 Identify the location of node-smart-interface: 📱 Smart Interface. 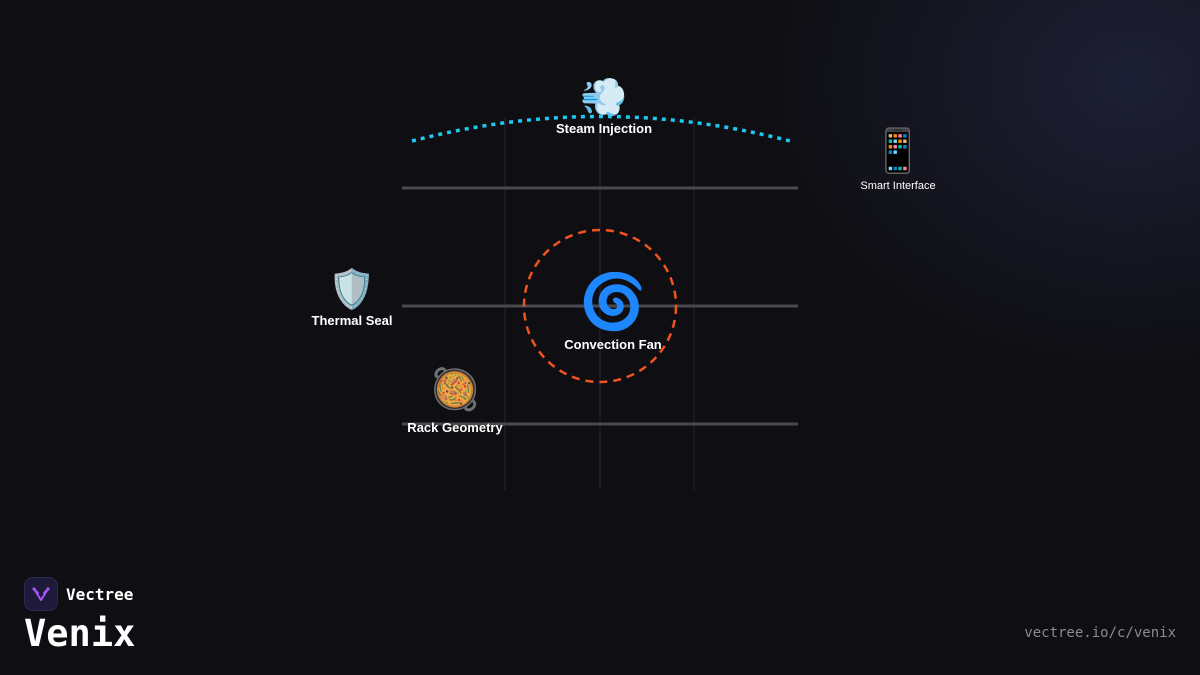
(898, 160).